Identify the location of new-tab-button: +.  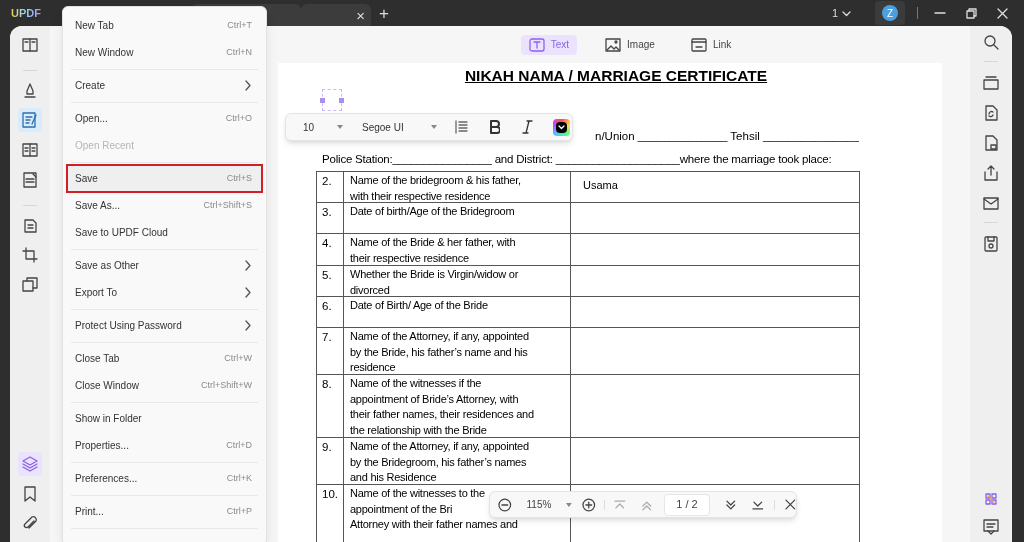
(383, 13).